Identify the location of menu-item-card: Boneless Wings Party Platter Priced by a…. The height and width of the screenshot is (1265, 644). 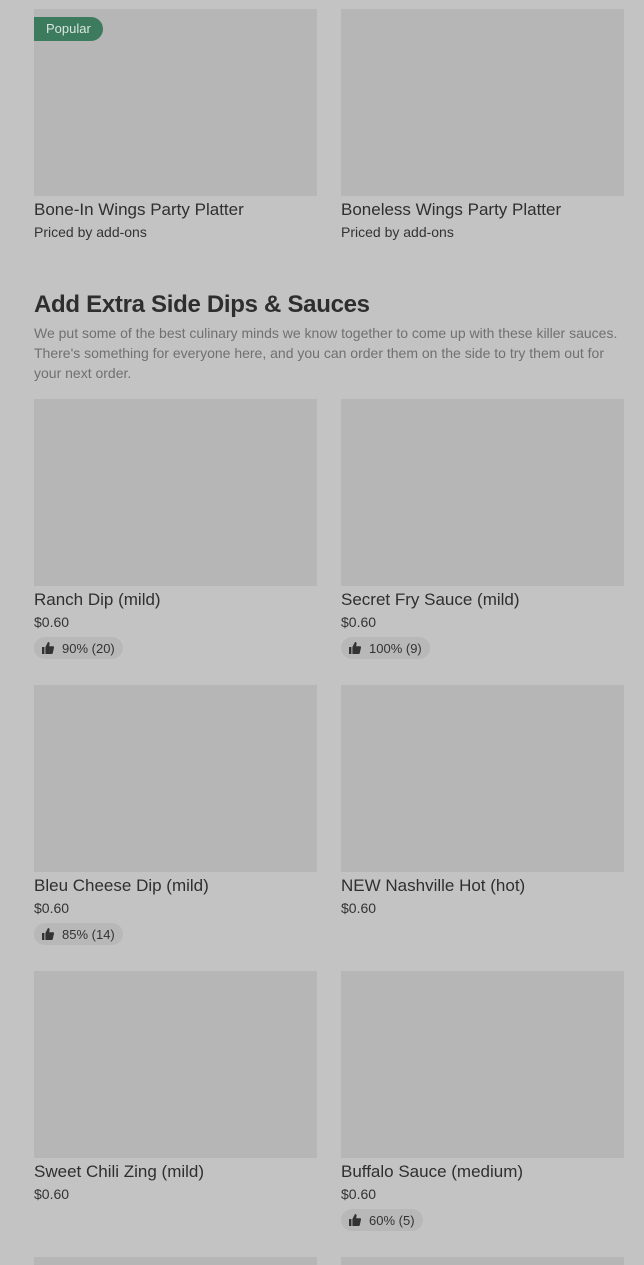
(482, 125).